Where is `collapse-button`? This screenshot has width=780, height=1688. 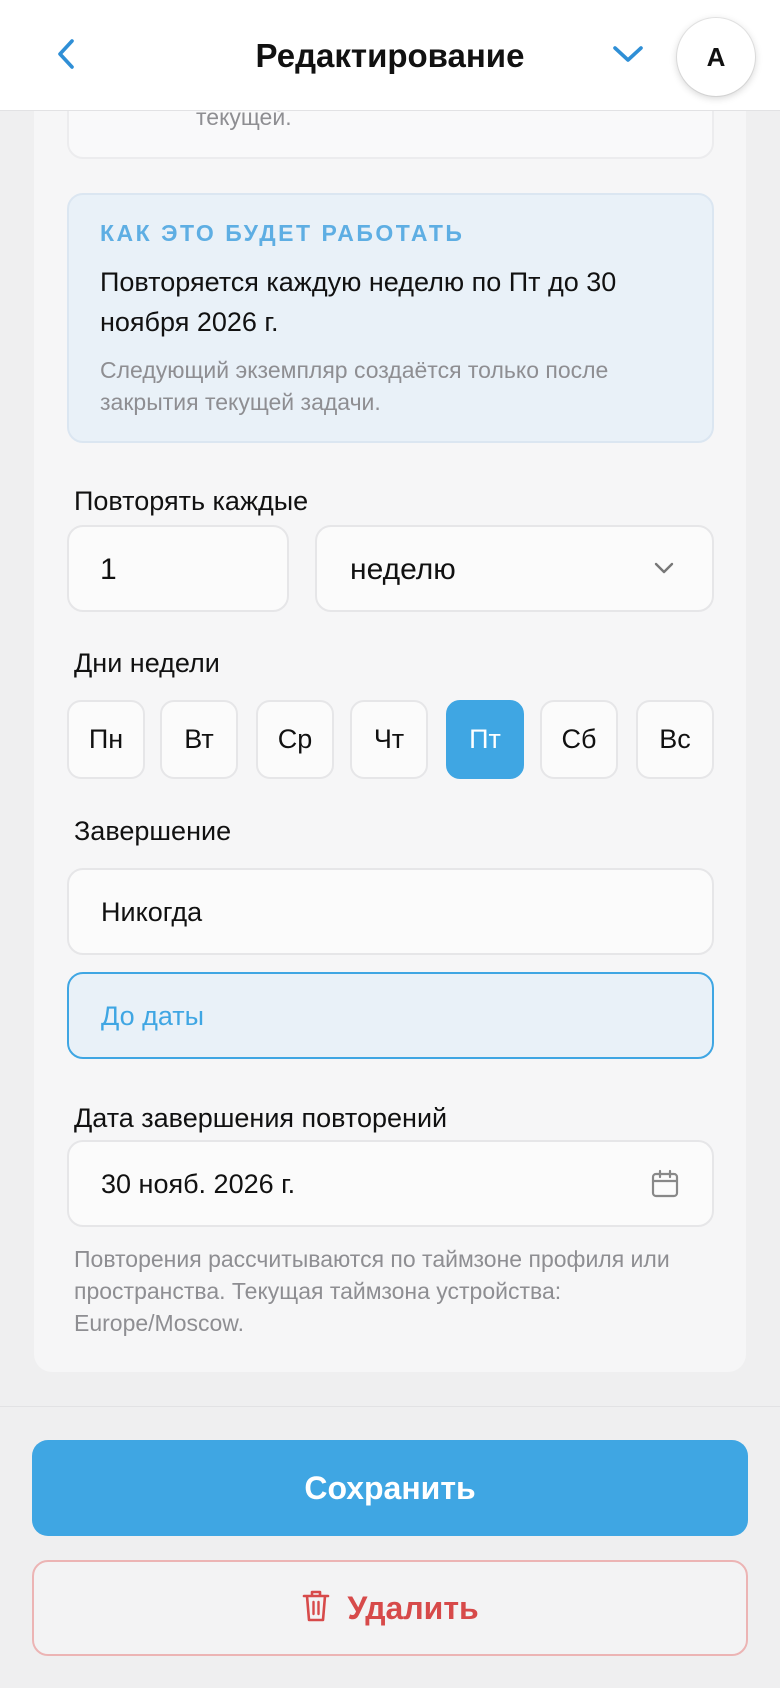 collapse-button is located at coordinates (628, 56).